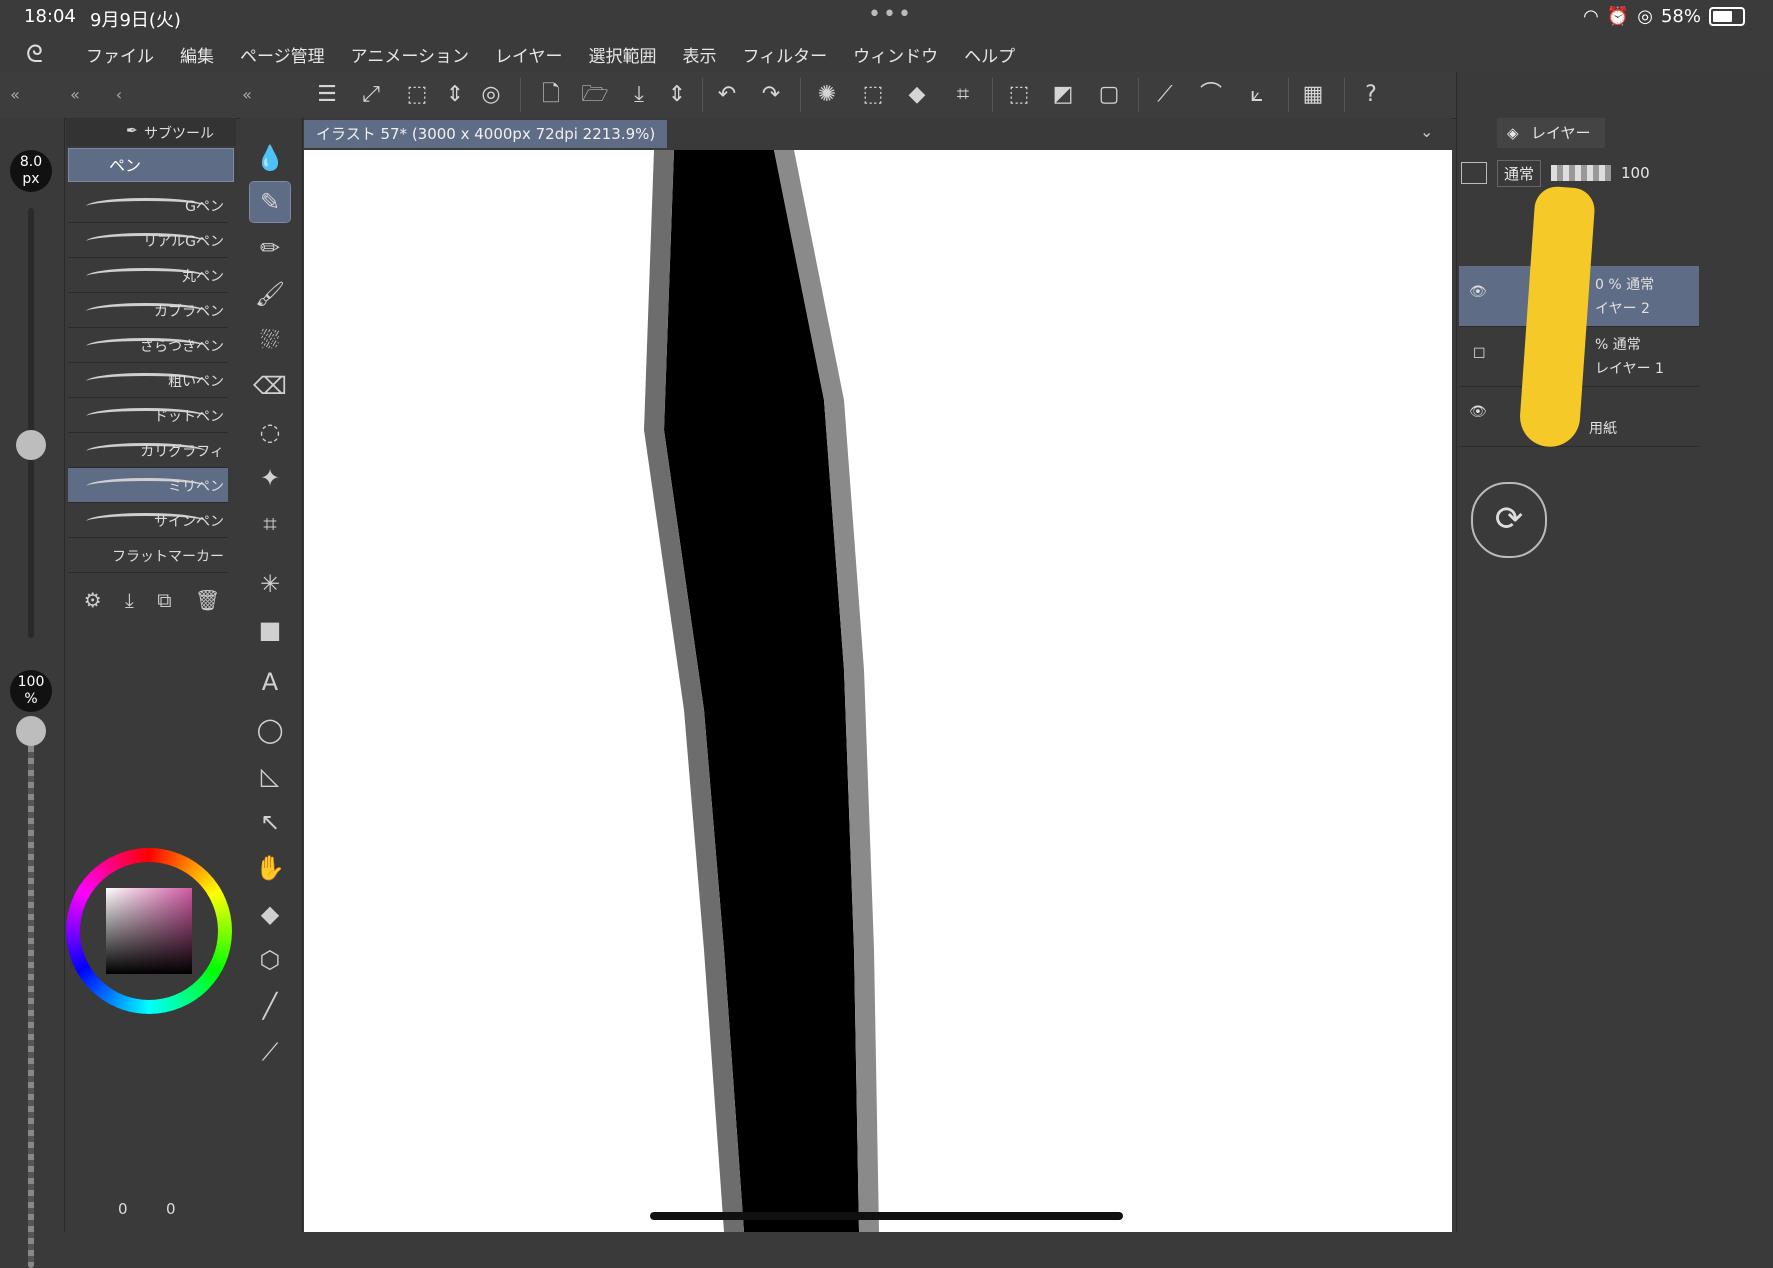 The width and height of the screenshot is (1773, 1268). Describe the element at coordinates (1551, 133) in the screenshot. I see `layer-tab: ◈ レイヤー` at that location.